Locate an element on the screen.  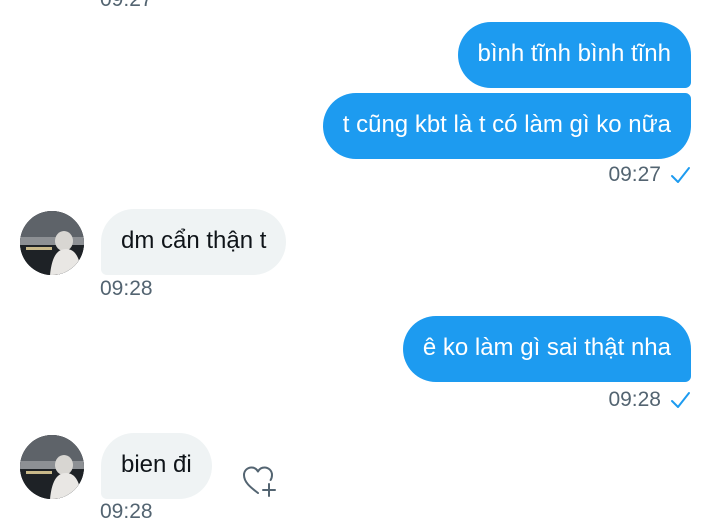
message-meta: 09:27 is located at coordinates (649, 175).